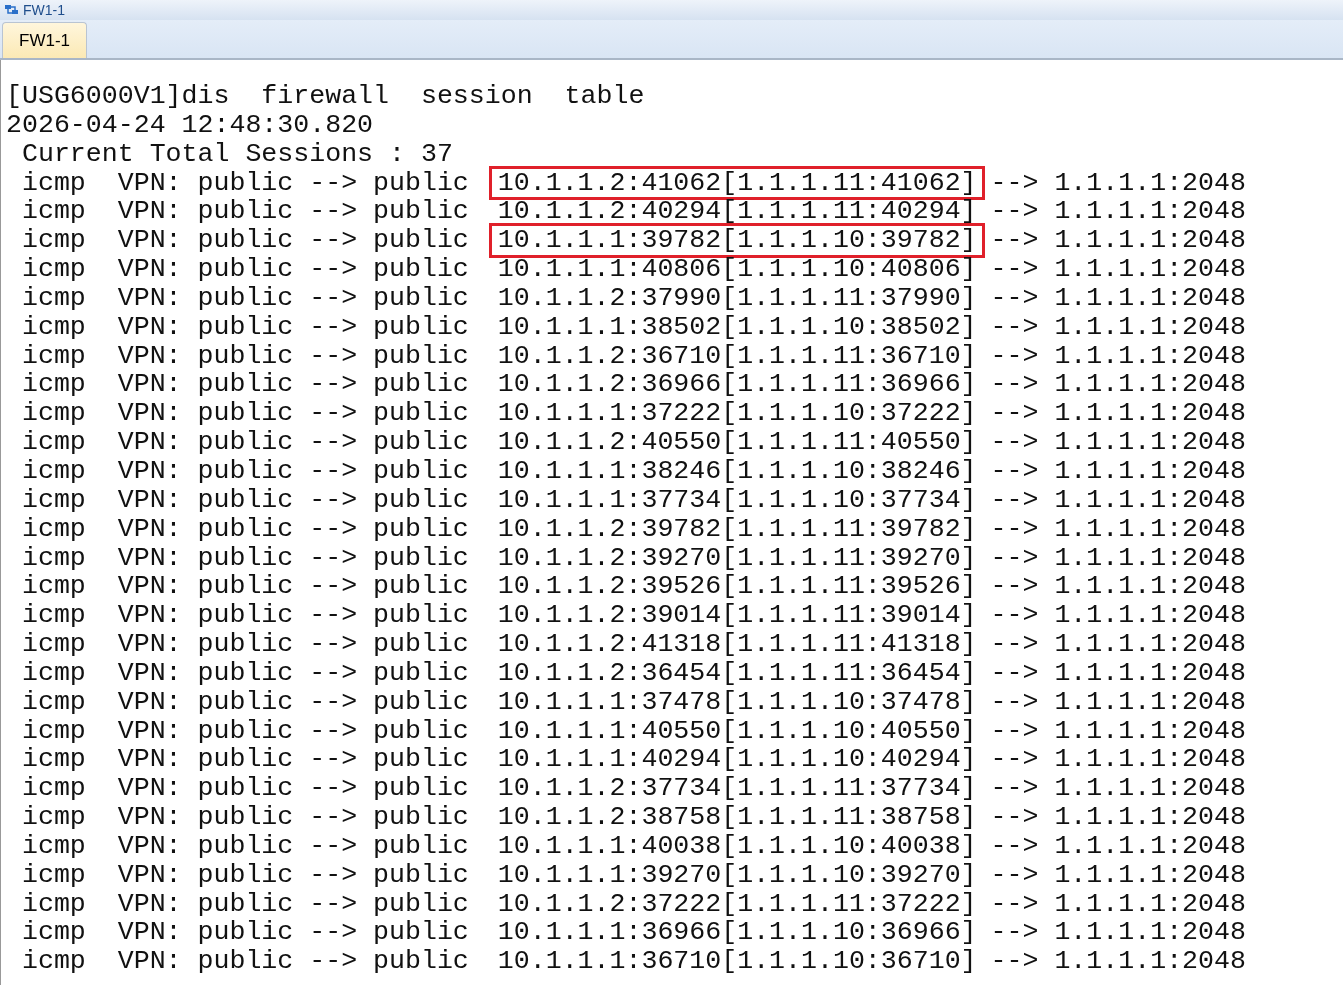 This screenshot has width=1343, height=985. What do you see at coordinates (44, 40) in the screenshot?
I see `terminal-tab: FW1-1` at bounding box center [44, 40].